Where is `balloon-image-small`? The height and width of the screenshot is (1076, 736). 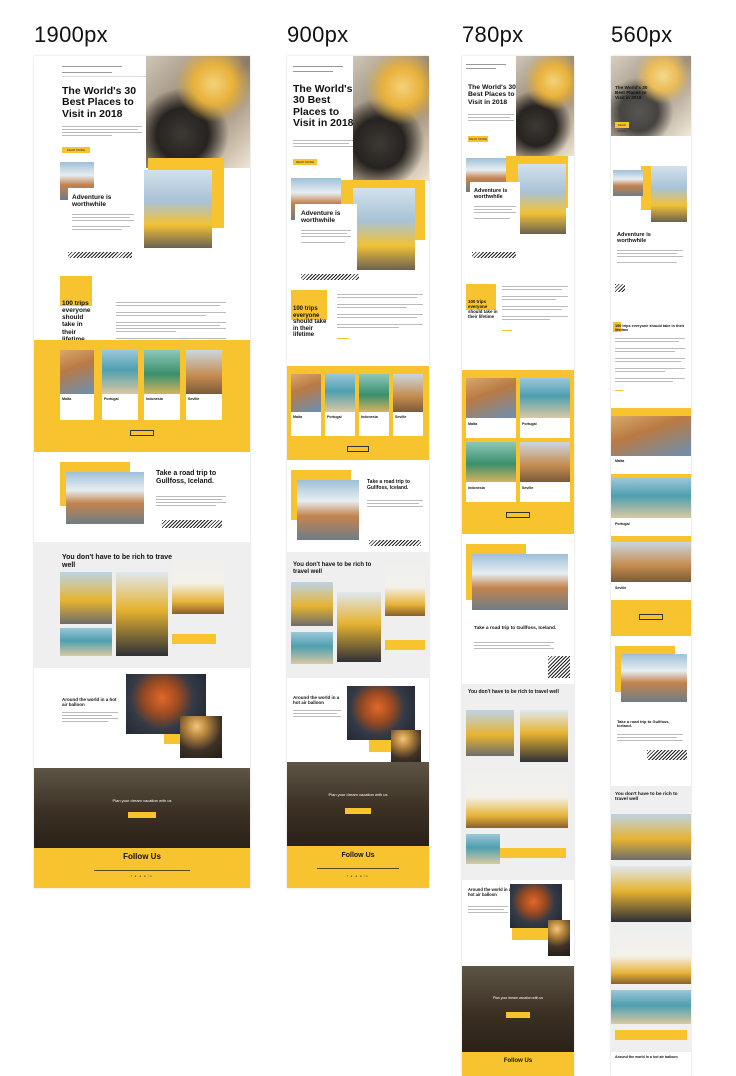
balloon-image-small is located at coordinates (559, 938).